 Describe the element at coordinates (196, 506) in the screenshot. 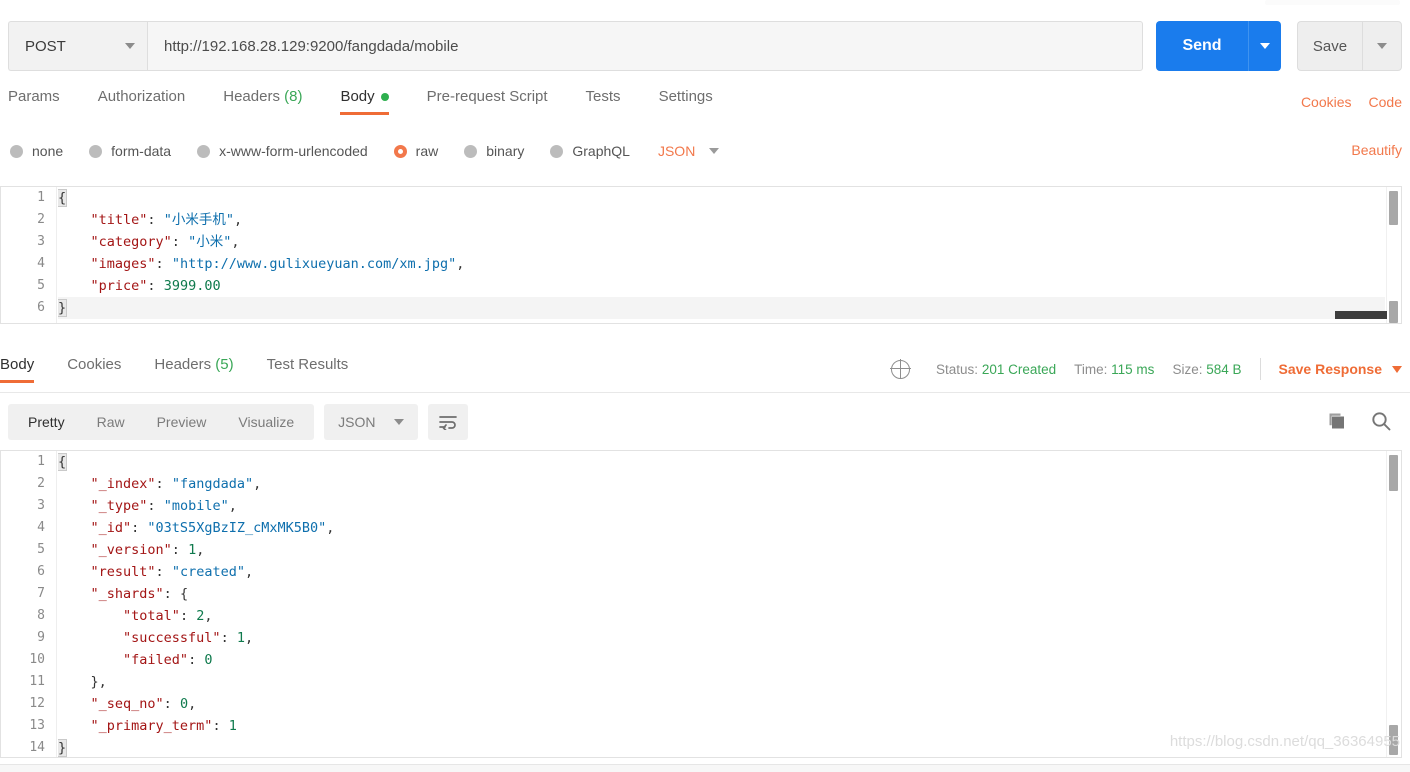

I see `code-token: "mobile"` at that location.